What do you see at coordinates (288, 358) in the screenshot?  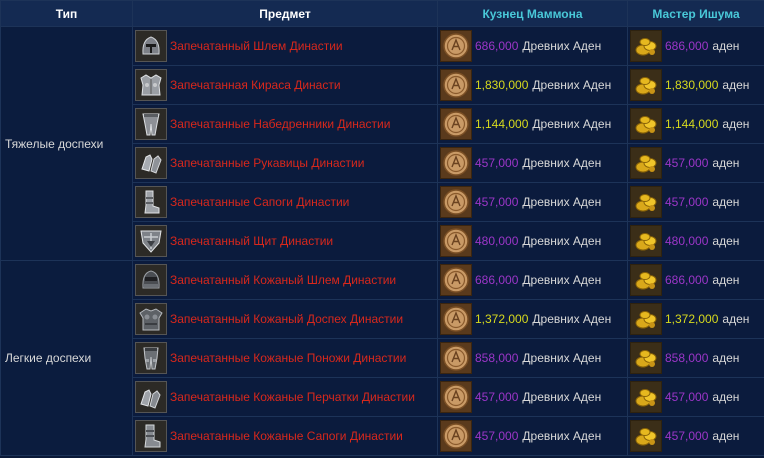 I see `item-name: Запечатанные Кожаные Поножи Династии` at bounding box center [288, 358].